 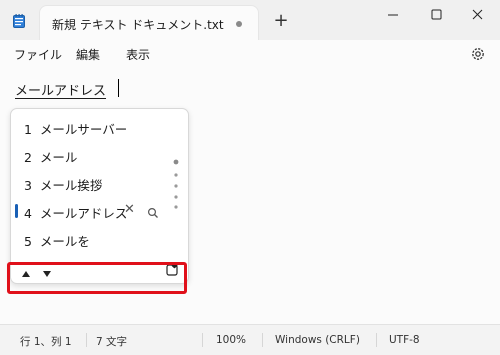 What do you see at coordinates (64, 241) in the screenshot?
I see `candidate-text: メールを` at bounding box center [64, 241].